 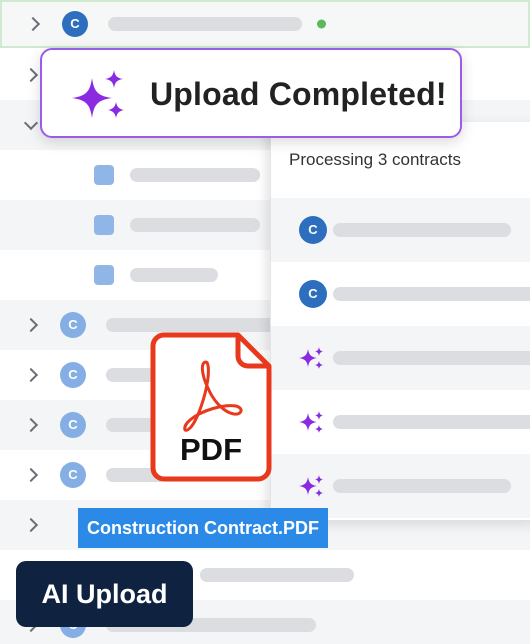 I want to click on status-dot, so click(x=321, y=24).